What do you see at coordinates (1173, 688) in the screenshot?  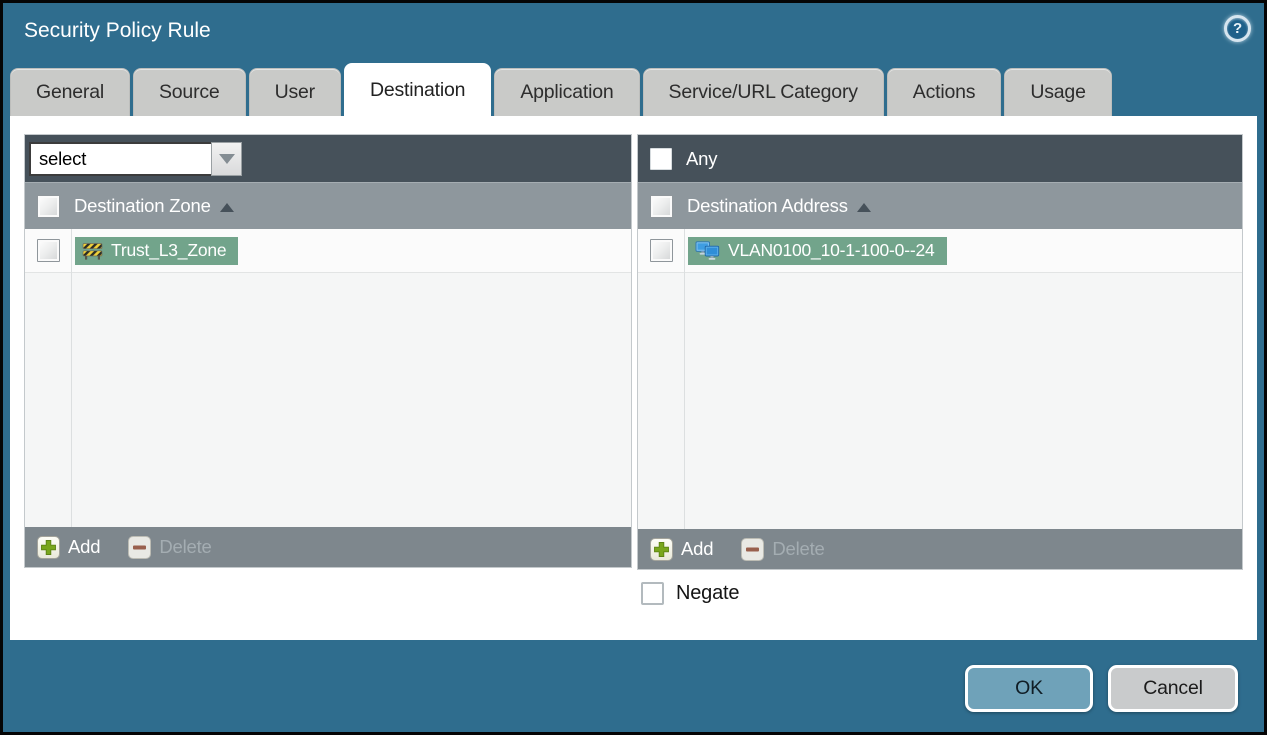 I see `cancel-button: Cancel` at bounding box center [1173, 688].